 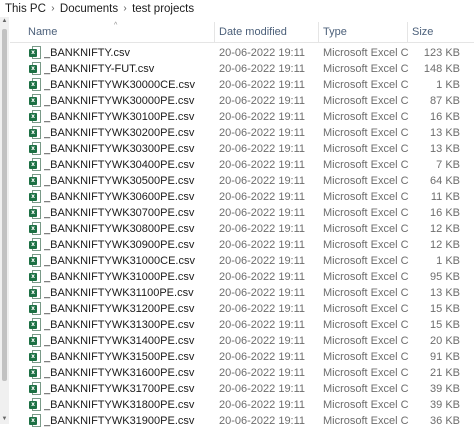 I want to click on file-name: _BANKNIFTYWK31400PE.csv, so click(x=119, y=341).